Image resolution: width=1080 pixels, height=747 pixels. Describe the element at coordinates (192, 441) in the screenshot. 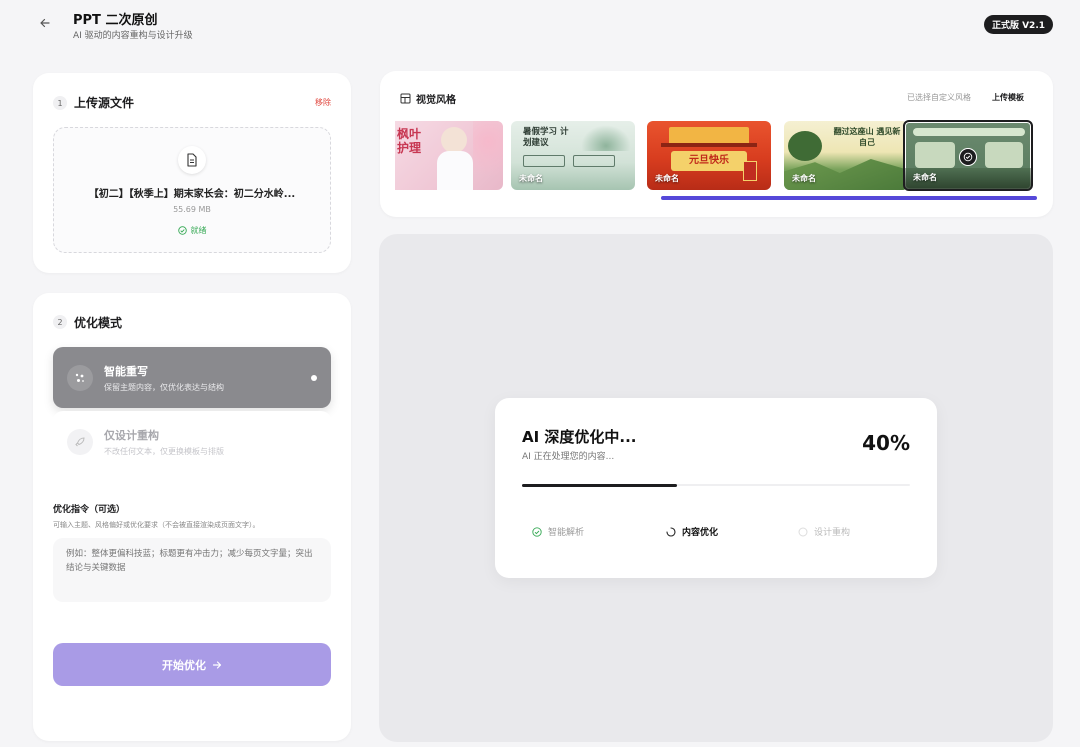

I see `mode-design-only: 仅设计重构 不改任何文本，仅更换模板与排版` at that location.